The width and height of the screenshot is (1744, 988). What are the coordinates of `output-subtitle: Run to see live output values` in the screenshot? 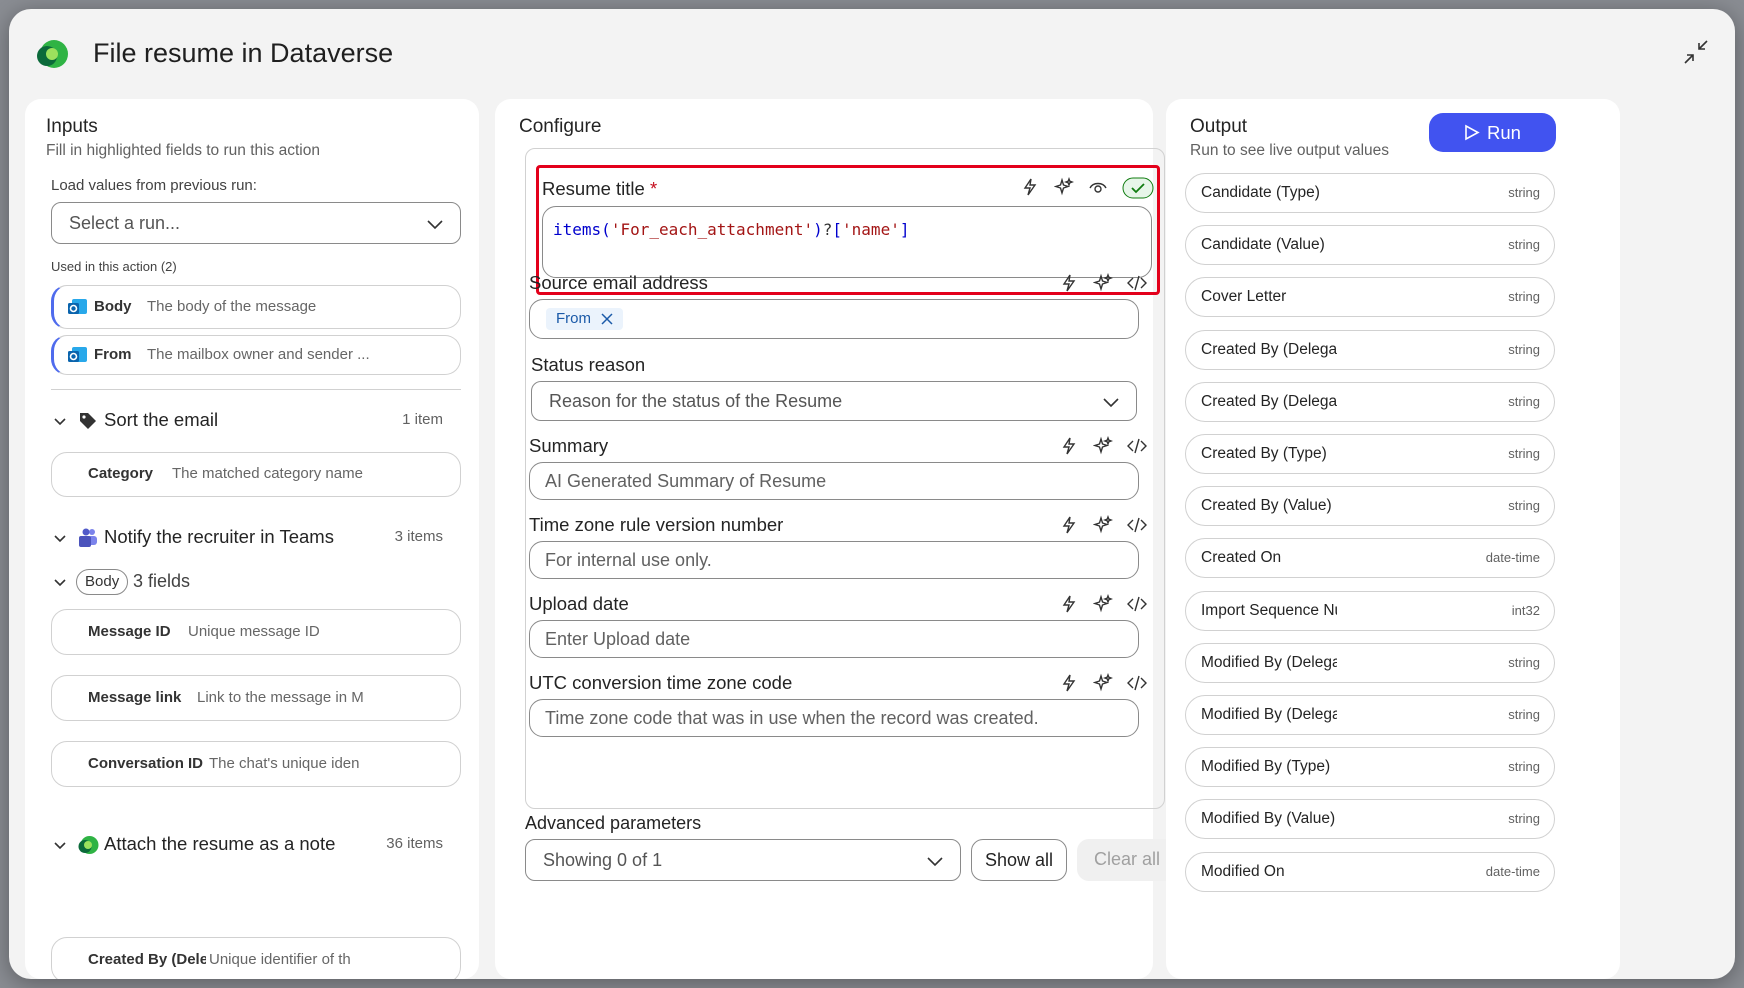 It's located at (1290, 150).